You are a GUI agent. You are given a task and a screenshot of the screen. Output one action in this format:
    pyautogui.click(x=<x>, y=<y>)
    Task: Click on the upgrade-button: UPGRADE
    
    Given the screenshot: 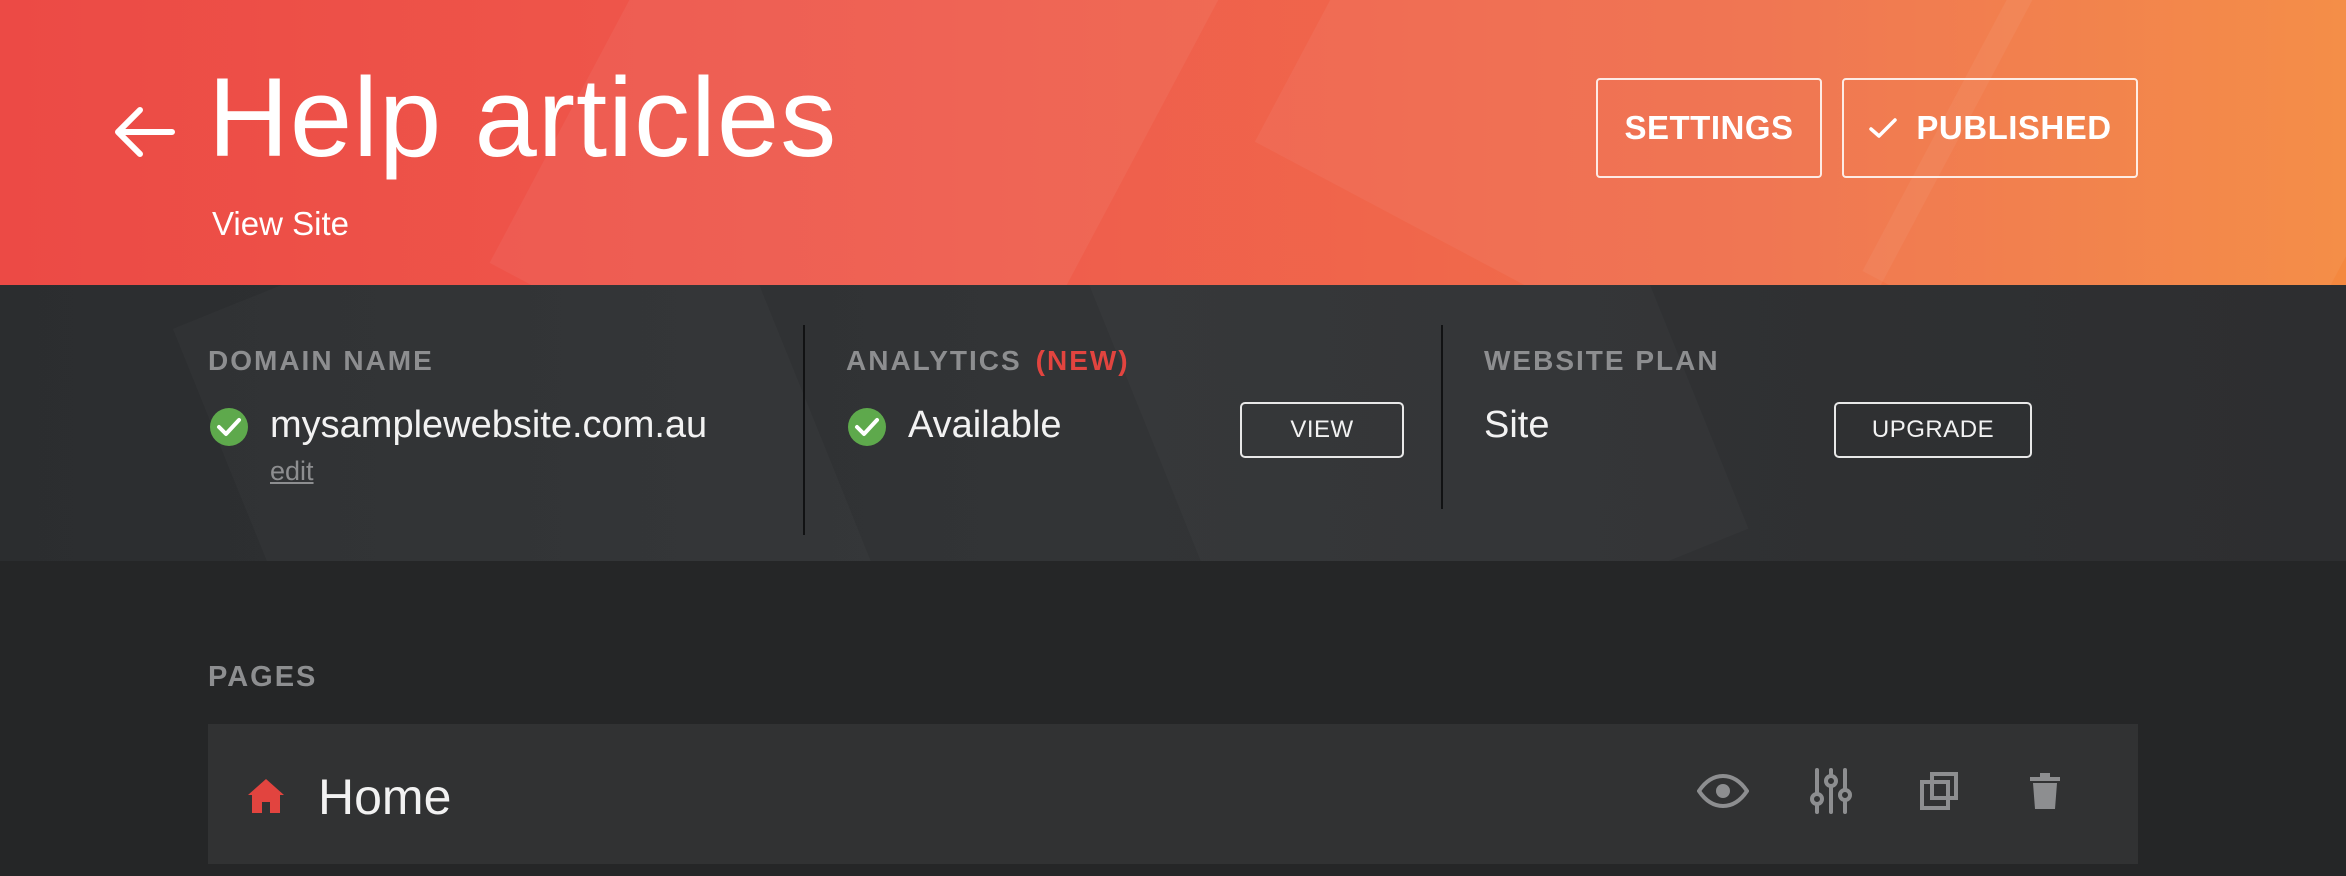 What is the action you would take?
    pyautogui.click(x=1933, y=430)
    